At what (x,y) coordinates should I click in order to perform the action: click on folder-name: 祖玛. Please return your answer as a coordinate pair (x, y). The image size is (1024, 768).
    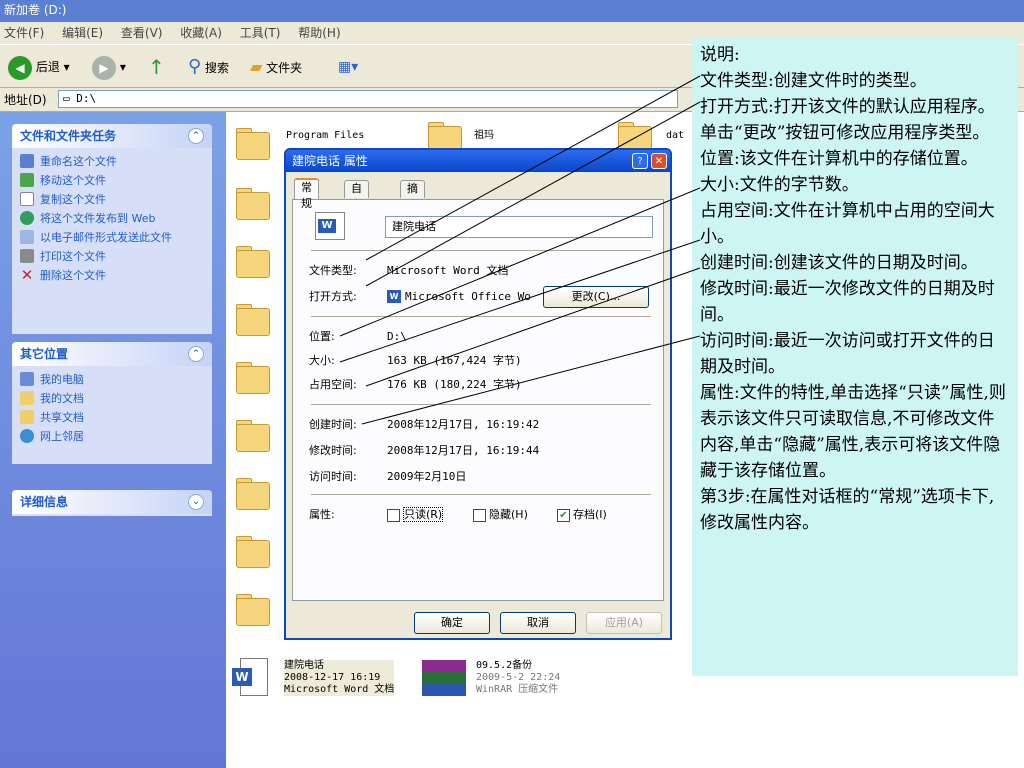
    Looking at the image, I should click on (484, 136).